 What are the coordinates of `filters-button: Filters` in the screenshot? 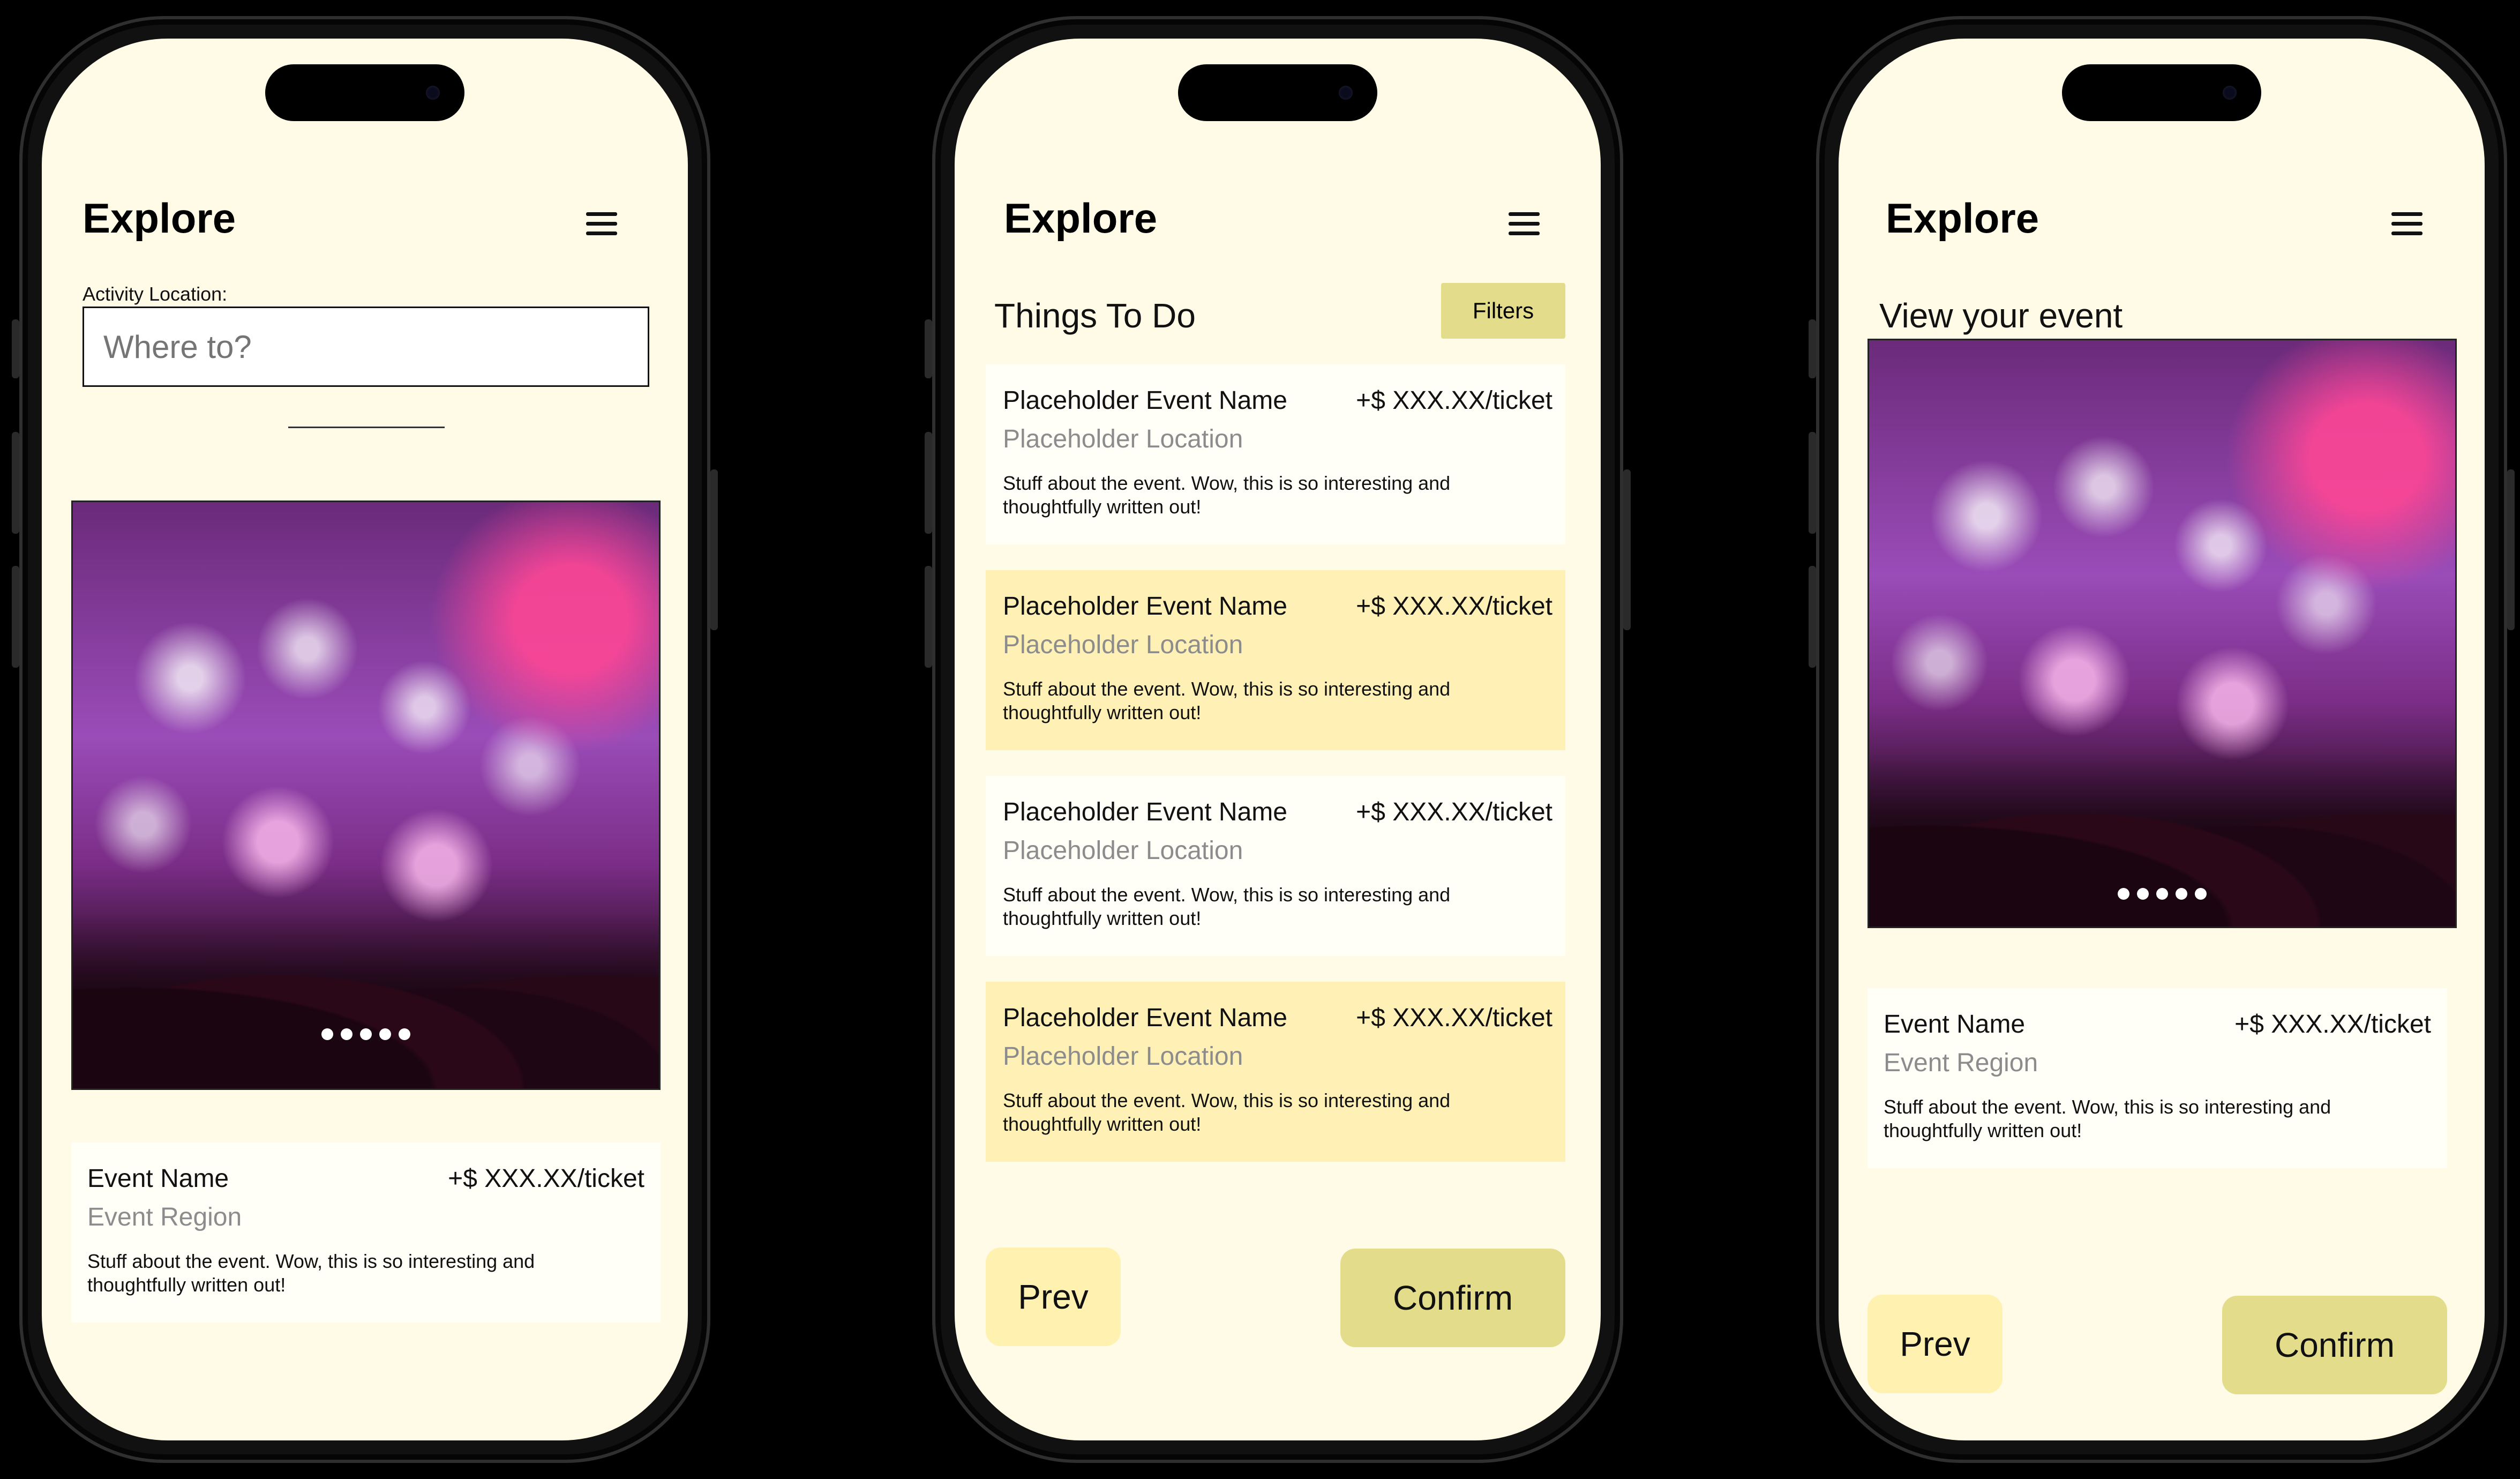 It's located at (1503, 311).